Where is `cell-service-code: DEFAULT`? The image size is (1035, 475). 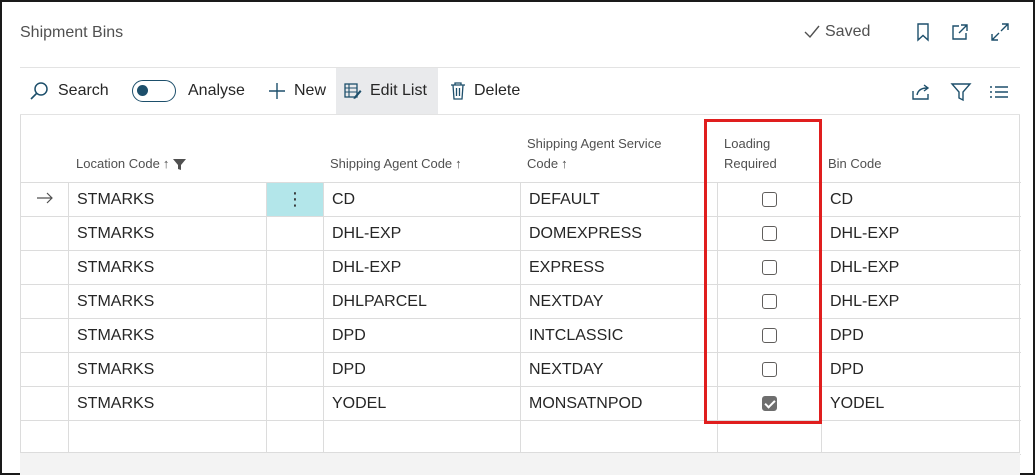
cell-service-code: DEFAULT is located at coordinates (618, 199).